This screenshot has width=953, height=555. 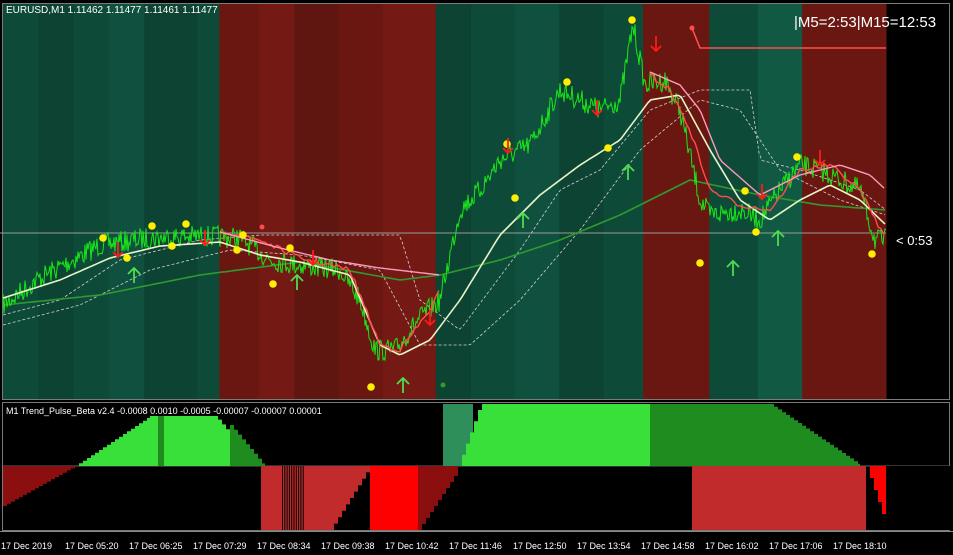 I want to click on histogram-green-fall, so click(x=247, y=445).